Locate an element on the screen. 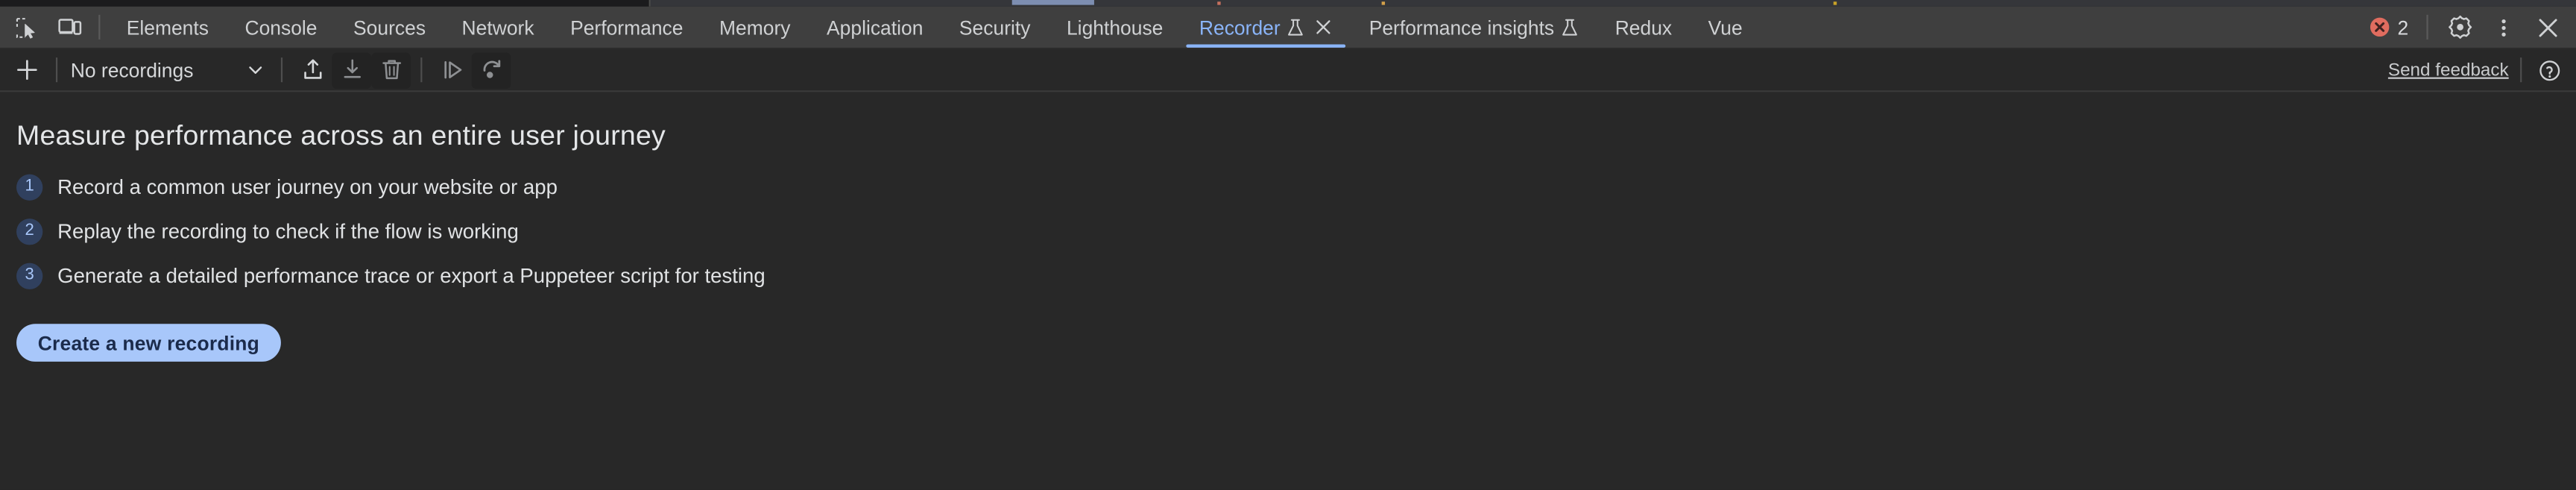 This screenshot has height=490, width=2576. add-recording-button is located at coordinates (26, 69).